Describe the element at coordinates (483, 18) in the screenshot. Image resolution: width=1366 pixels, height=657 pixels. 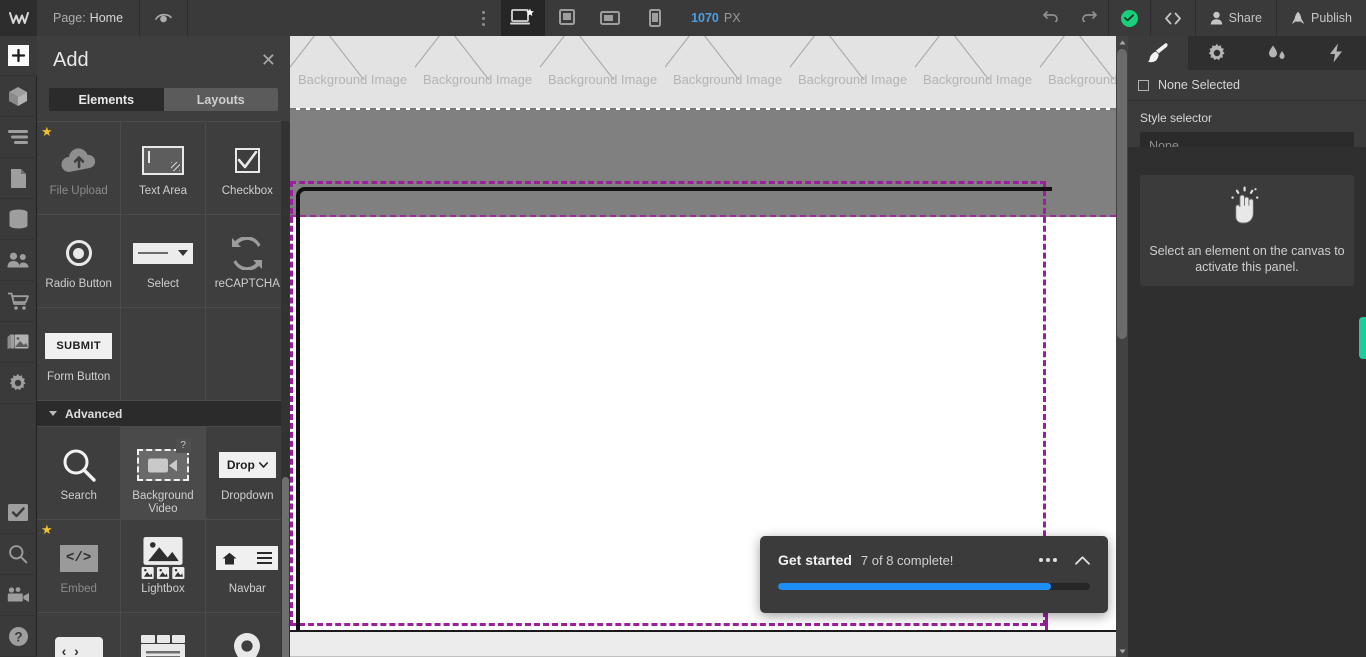
I see `canvas-options-button` at that location.